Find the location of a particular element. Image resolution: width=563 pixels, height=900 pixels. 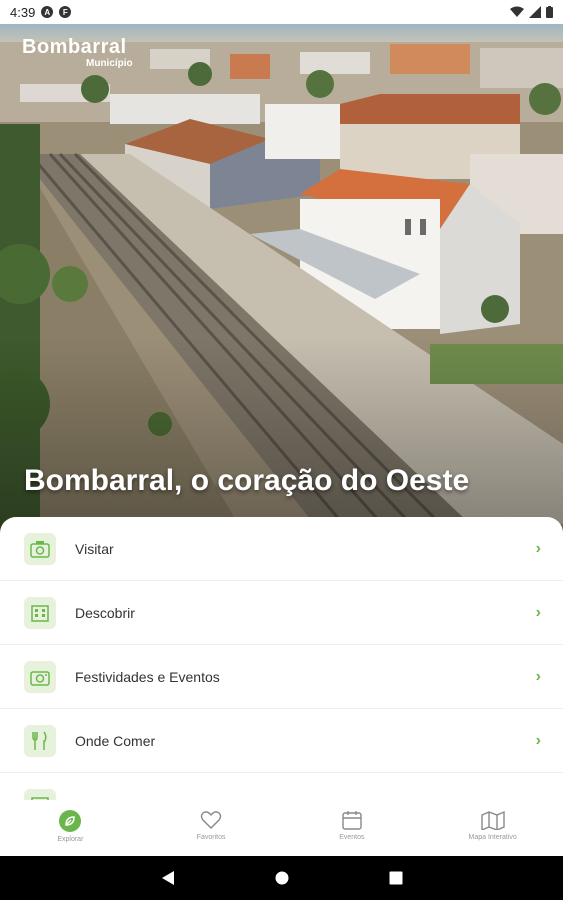

heart-icon is located at coordinates (211, 820).